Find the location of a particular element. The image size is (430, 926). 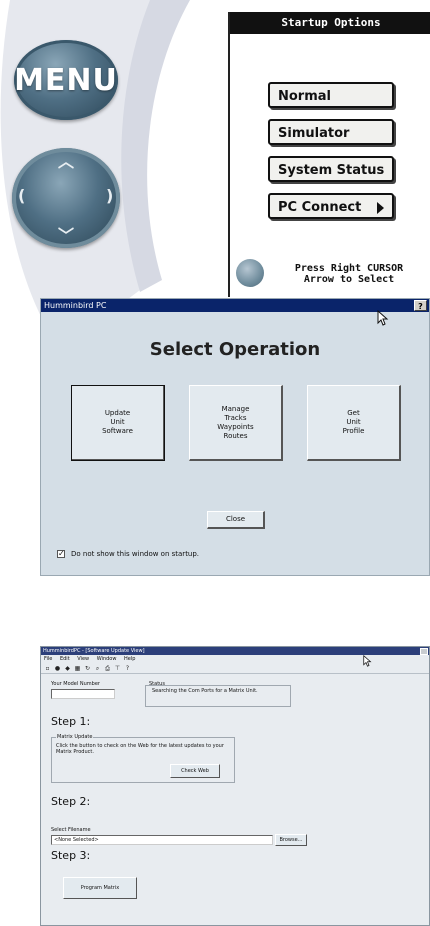

program-matrix-button: Program Matrix is located at coordinates (100, 888).